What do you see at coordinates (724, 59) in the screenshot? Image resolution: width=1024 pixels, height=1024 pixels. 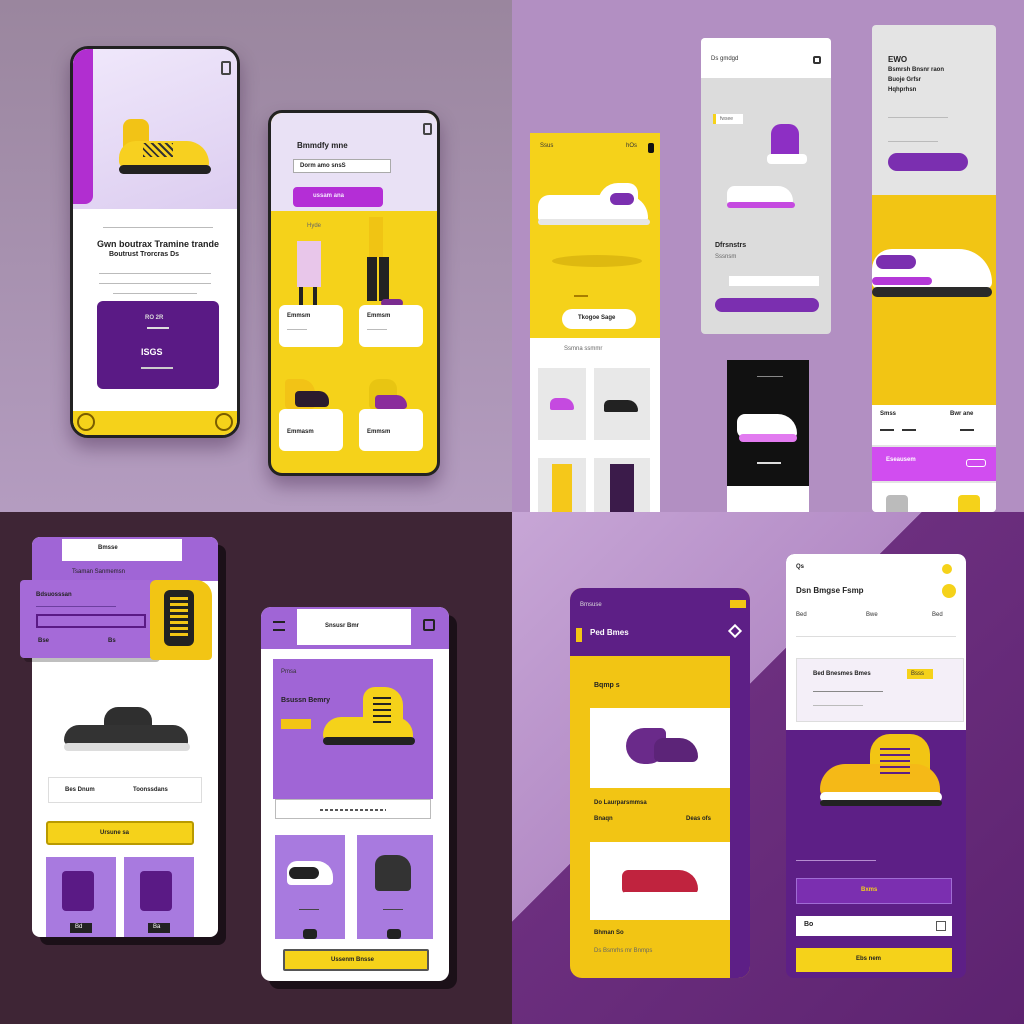 I see `tab-label: Ds gmdgd` at bounding box center [724, 59].